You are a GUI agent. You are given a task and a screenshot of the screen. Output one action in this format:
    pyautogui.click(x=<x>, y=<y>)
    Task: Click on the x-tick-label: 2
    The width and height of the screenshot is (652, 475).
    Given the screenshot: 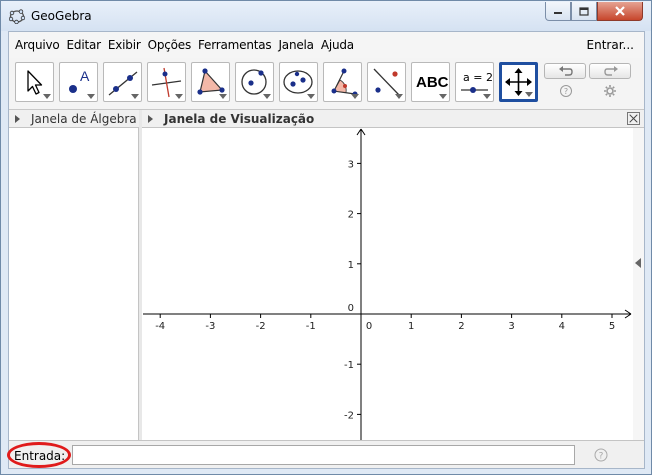 What is the action you would take?
    pyautogui.click(x=461, y=326)
    